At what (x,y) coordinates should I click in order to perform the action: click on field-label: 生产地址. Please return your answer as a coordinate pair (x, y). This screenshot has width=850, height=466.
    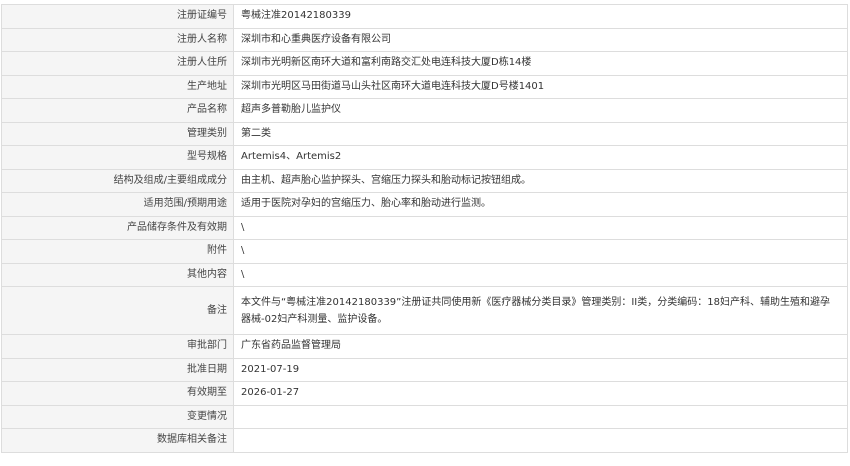
    Looking at the image, I should click on (117, 86).